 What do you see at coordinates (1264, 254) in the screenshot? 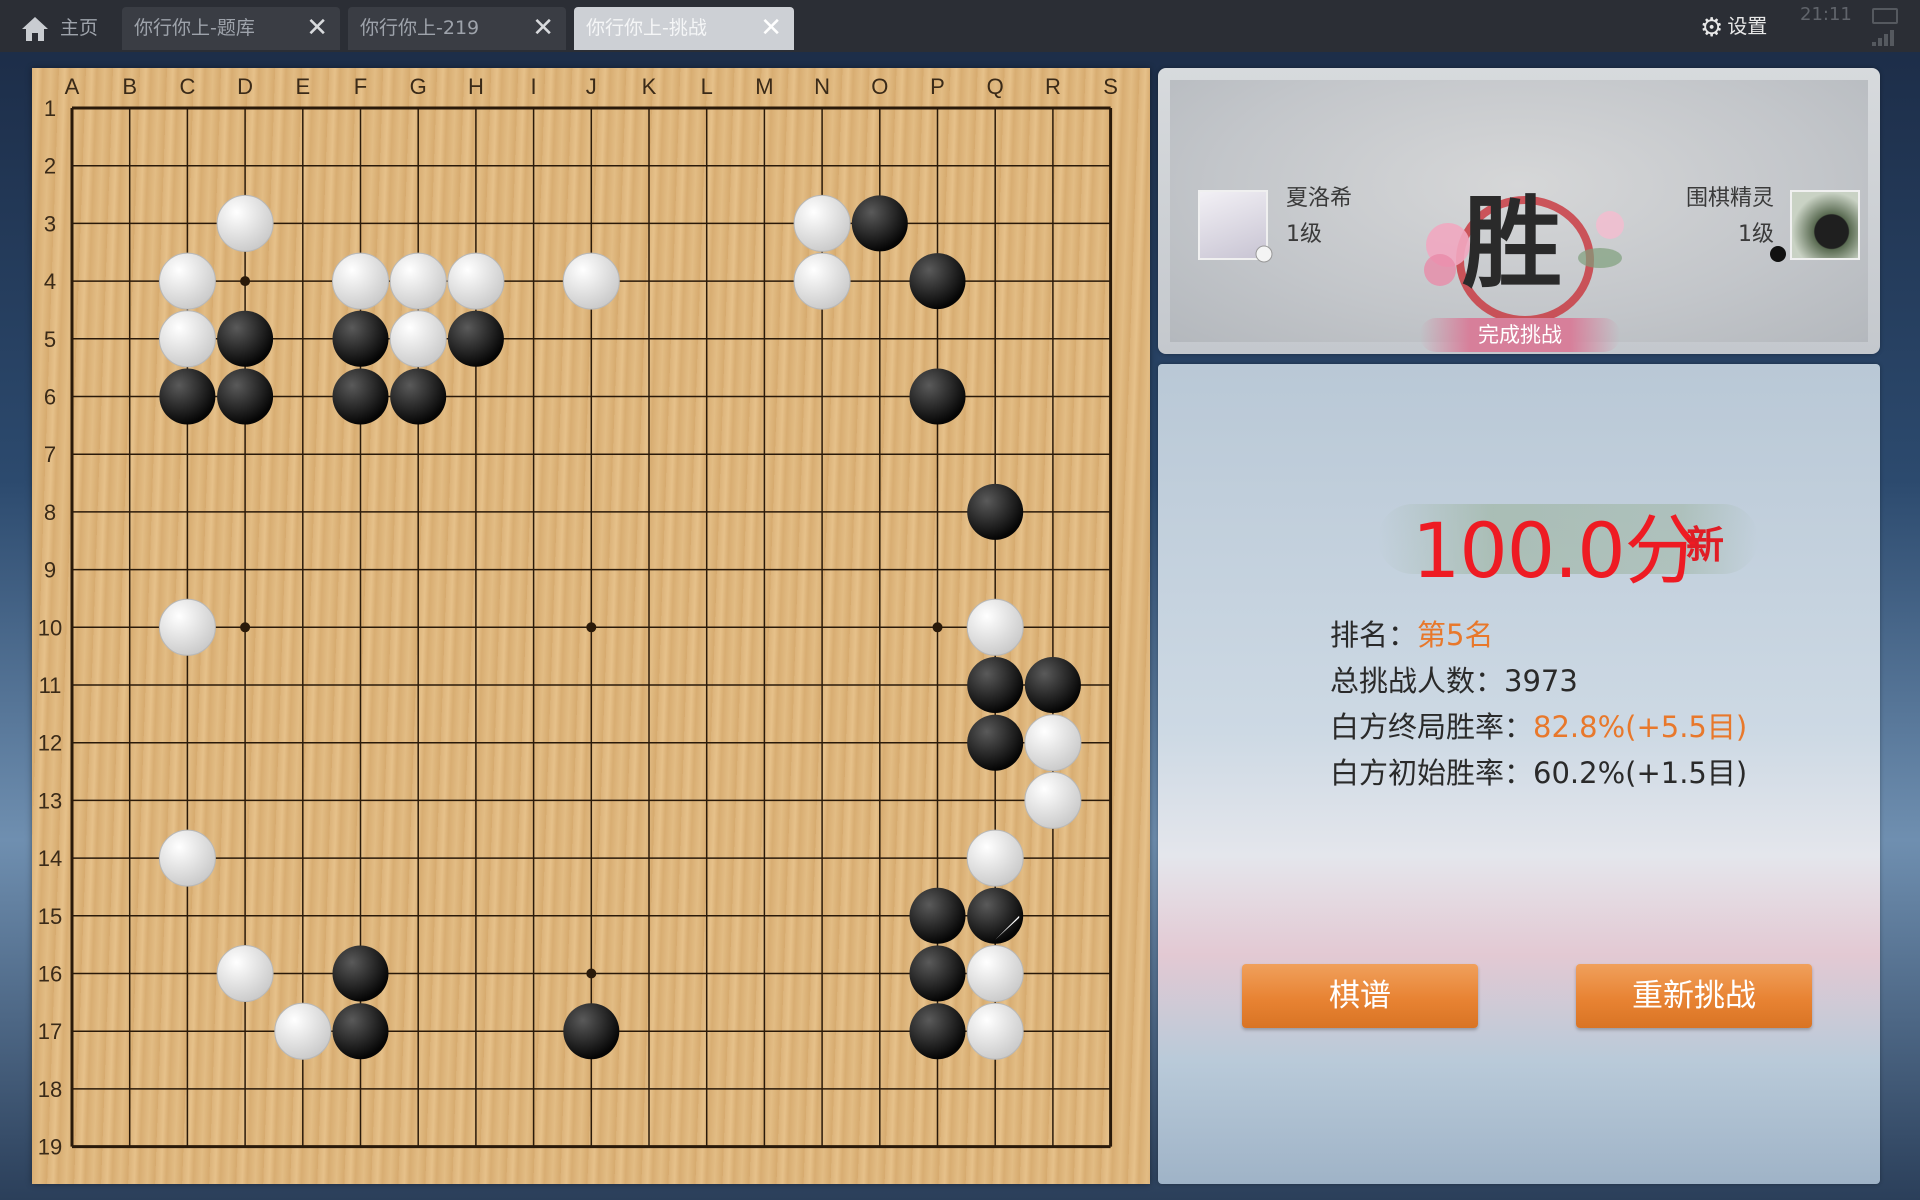
I see `white-stone-icon` at bounding box center [1264, 254].